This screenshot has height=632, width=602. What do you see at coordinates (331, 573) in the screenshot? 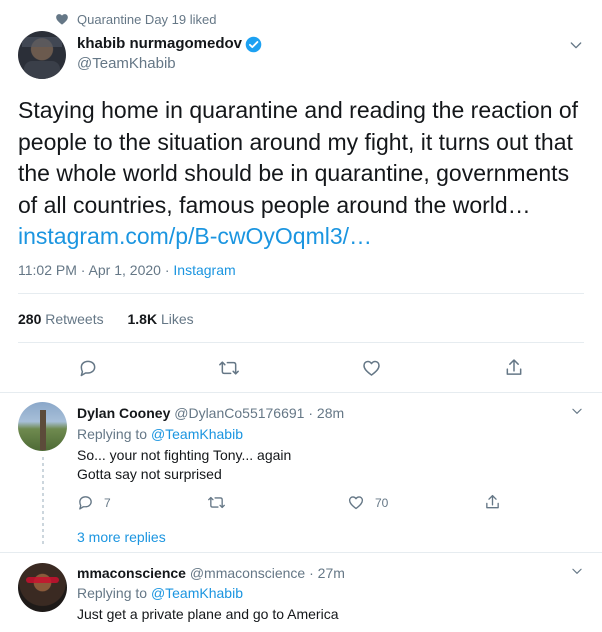
I see `reply-time: 27m` at bounding box center [331, 573].